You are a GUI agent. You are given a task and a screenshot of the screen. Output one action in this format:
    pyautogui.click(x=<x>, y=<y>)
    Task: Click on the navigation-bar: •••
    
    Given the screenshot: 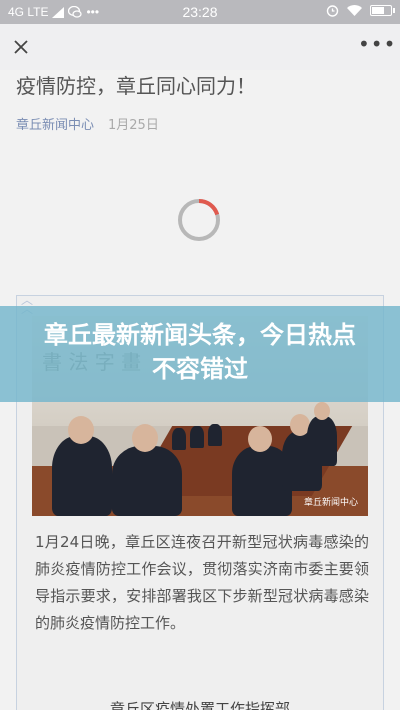 What is the action you would take?
    pyautogui.click(x=200, y=47)
    